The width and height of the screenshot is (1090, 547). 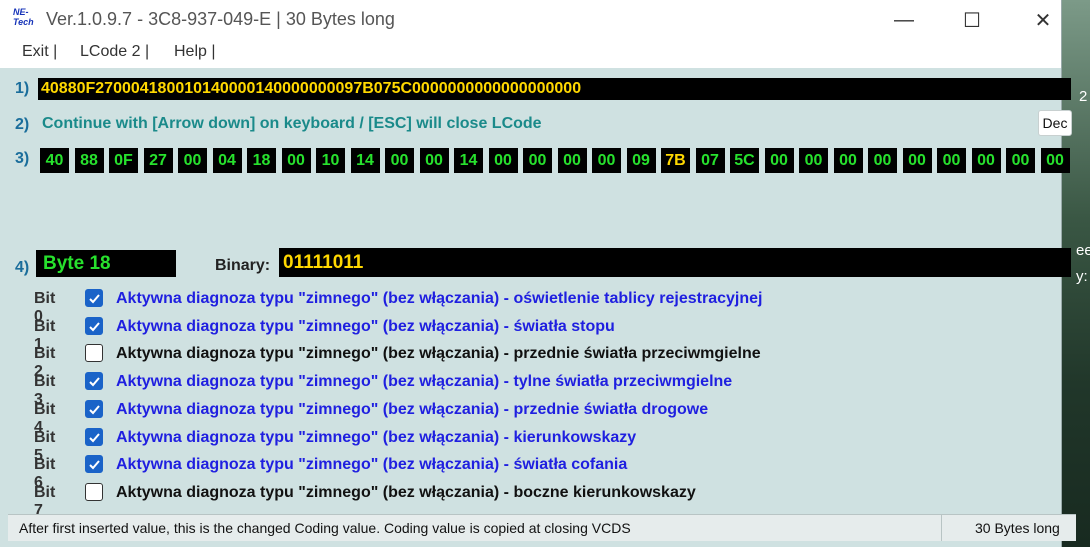 I want to click on row-label-2: 2), so click(x=22, y=124).